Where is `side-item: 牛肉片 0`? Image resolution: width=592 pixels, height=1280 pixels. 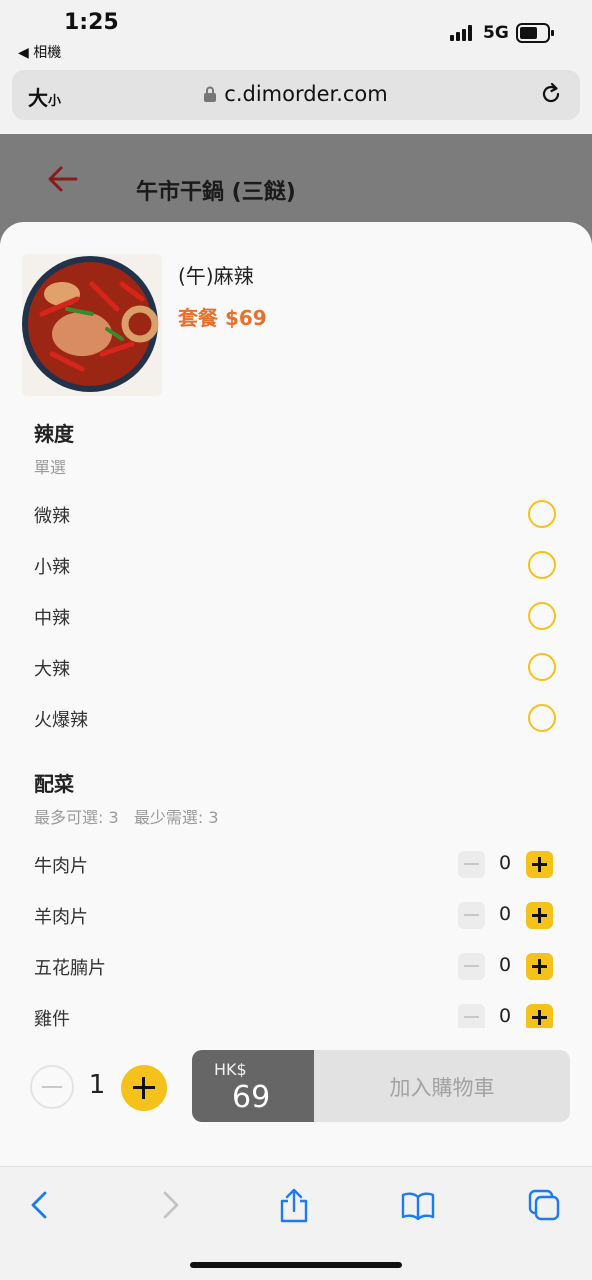 side-item: 牛肉片 0 is located at coordinates (295, 864).